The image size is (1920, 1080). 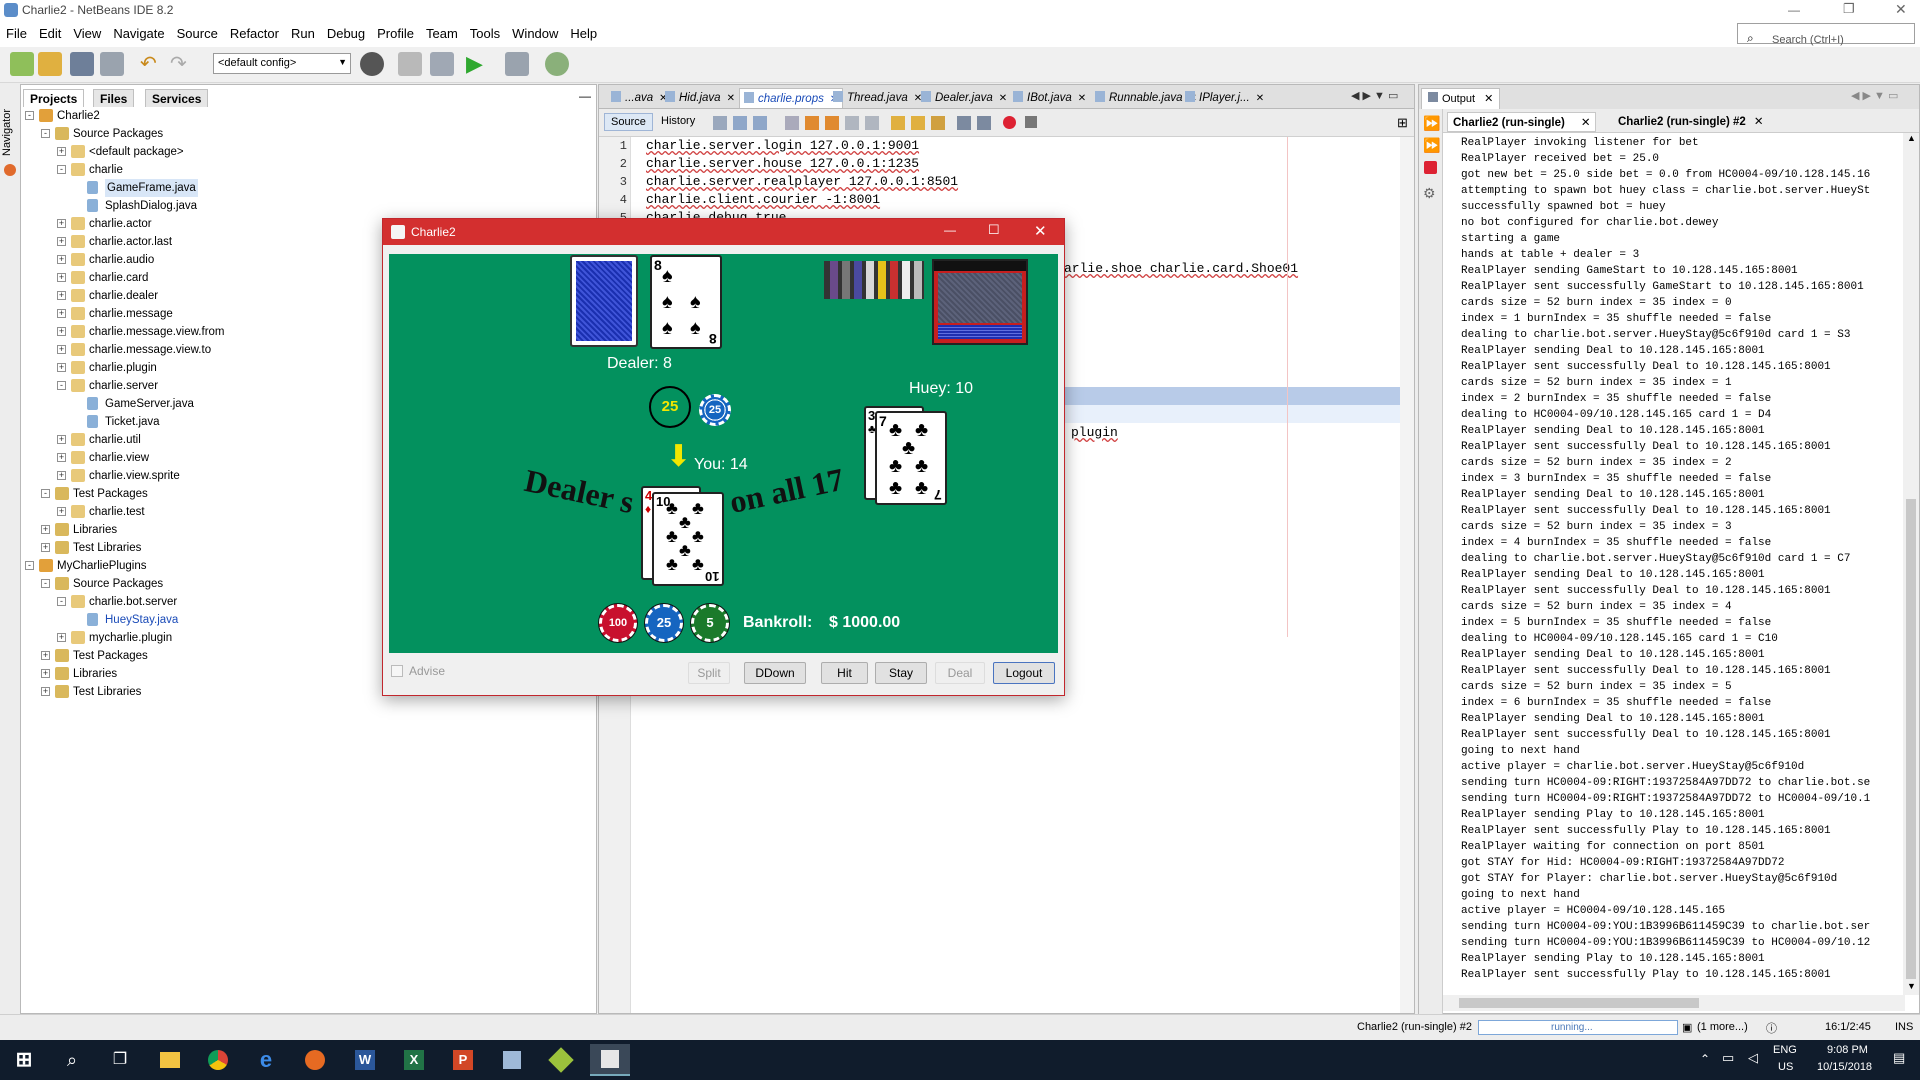 What do you see at coordinates (1407, 575) in the screenshot?
I see `editor-scrollbar` at bounding box center [1407, 575].